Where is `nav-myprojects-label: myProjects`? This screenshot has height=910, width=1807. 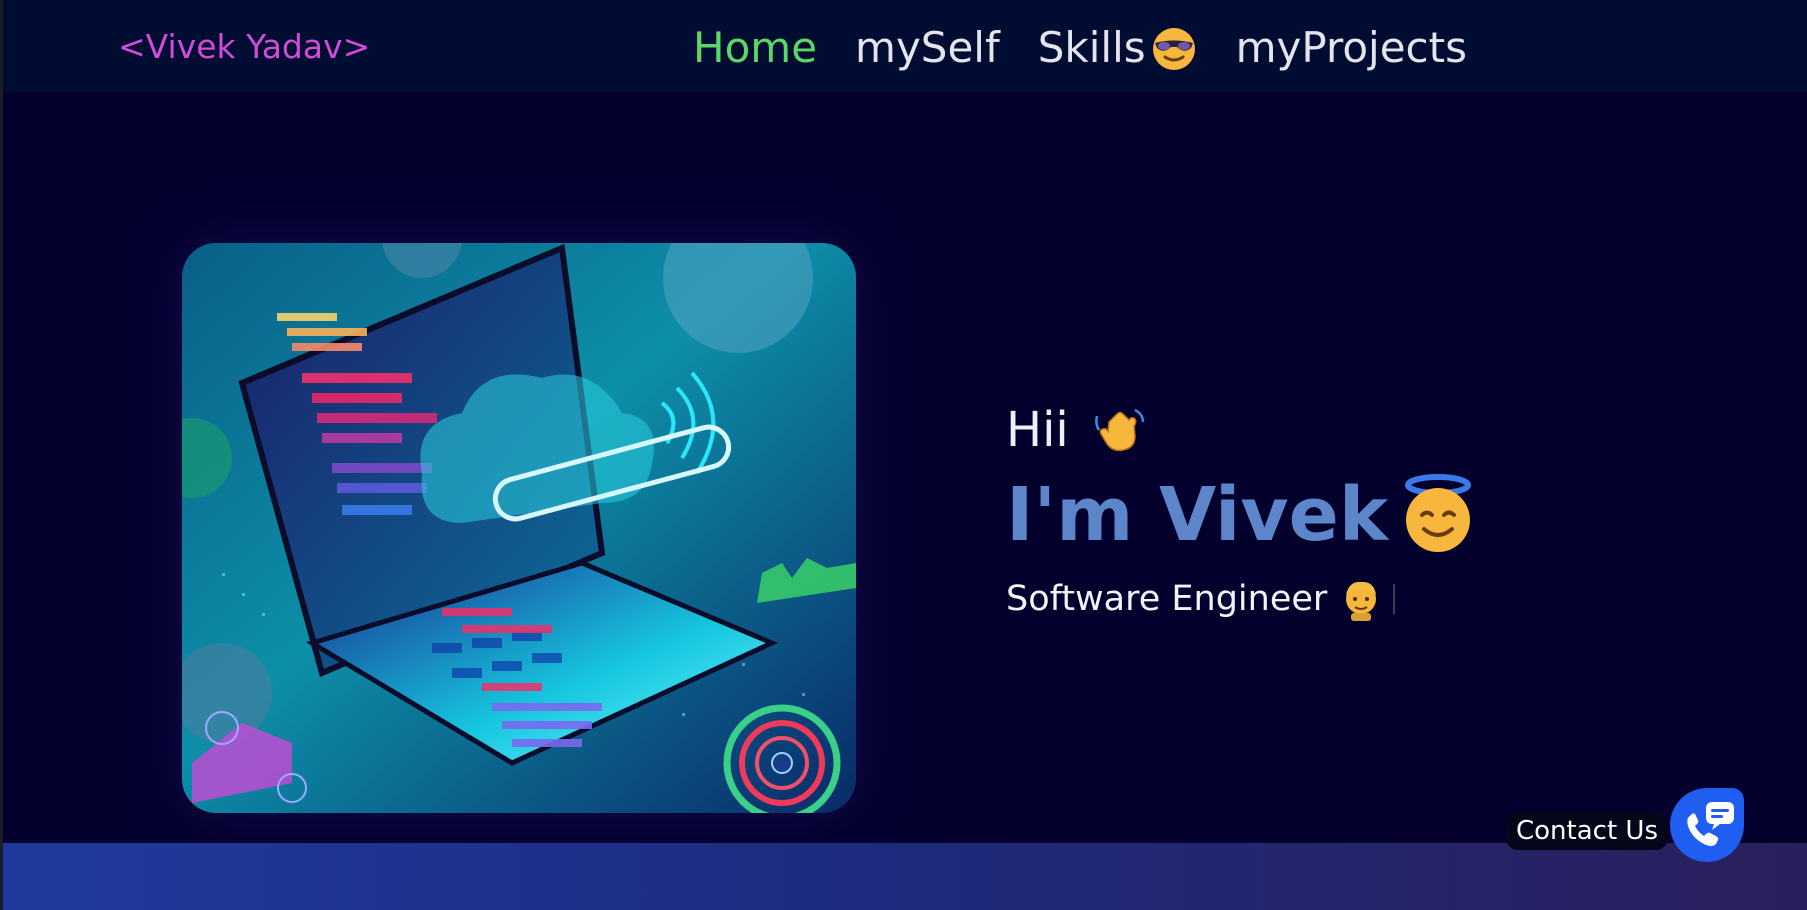
nav-myprojects-label: myProjects is located at coordinates (1351, 47).